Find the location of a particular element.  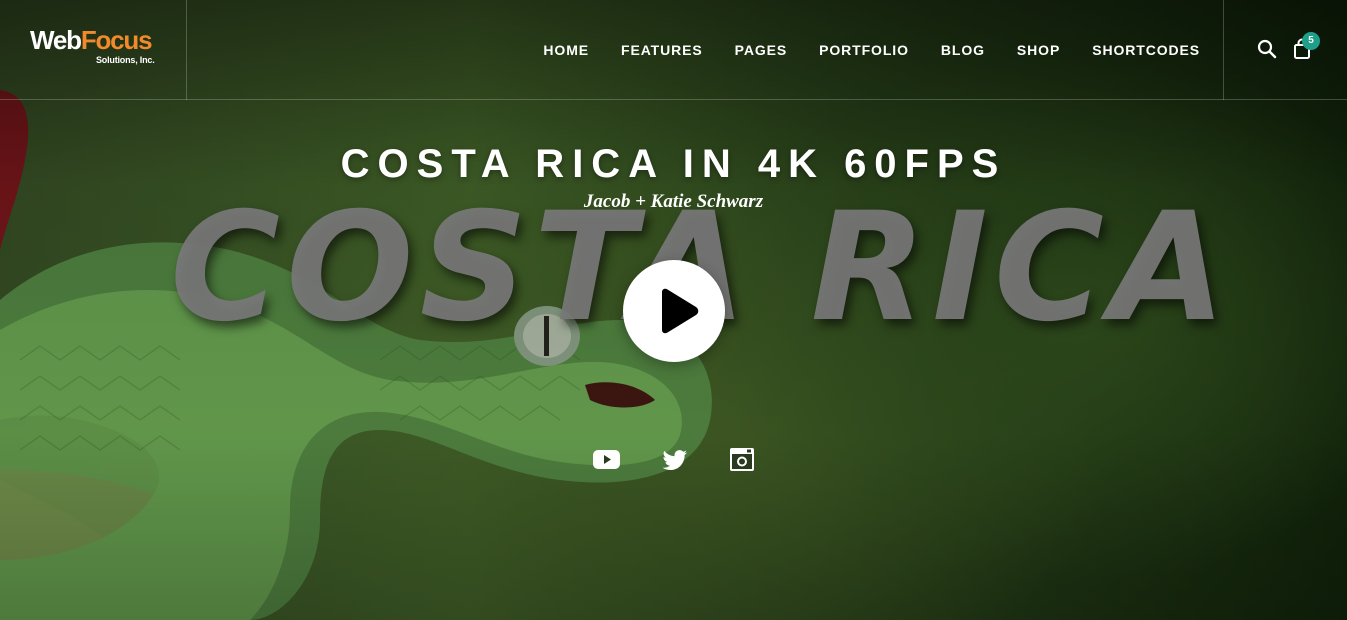

hero-subtitle: Jacob + Katie Schwarz is located at coordinates (673, 201).